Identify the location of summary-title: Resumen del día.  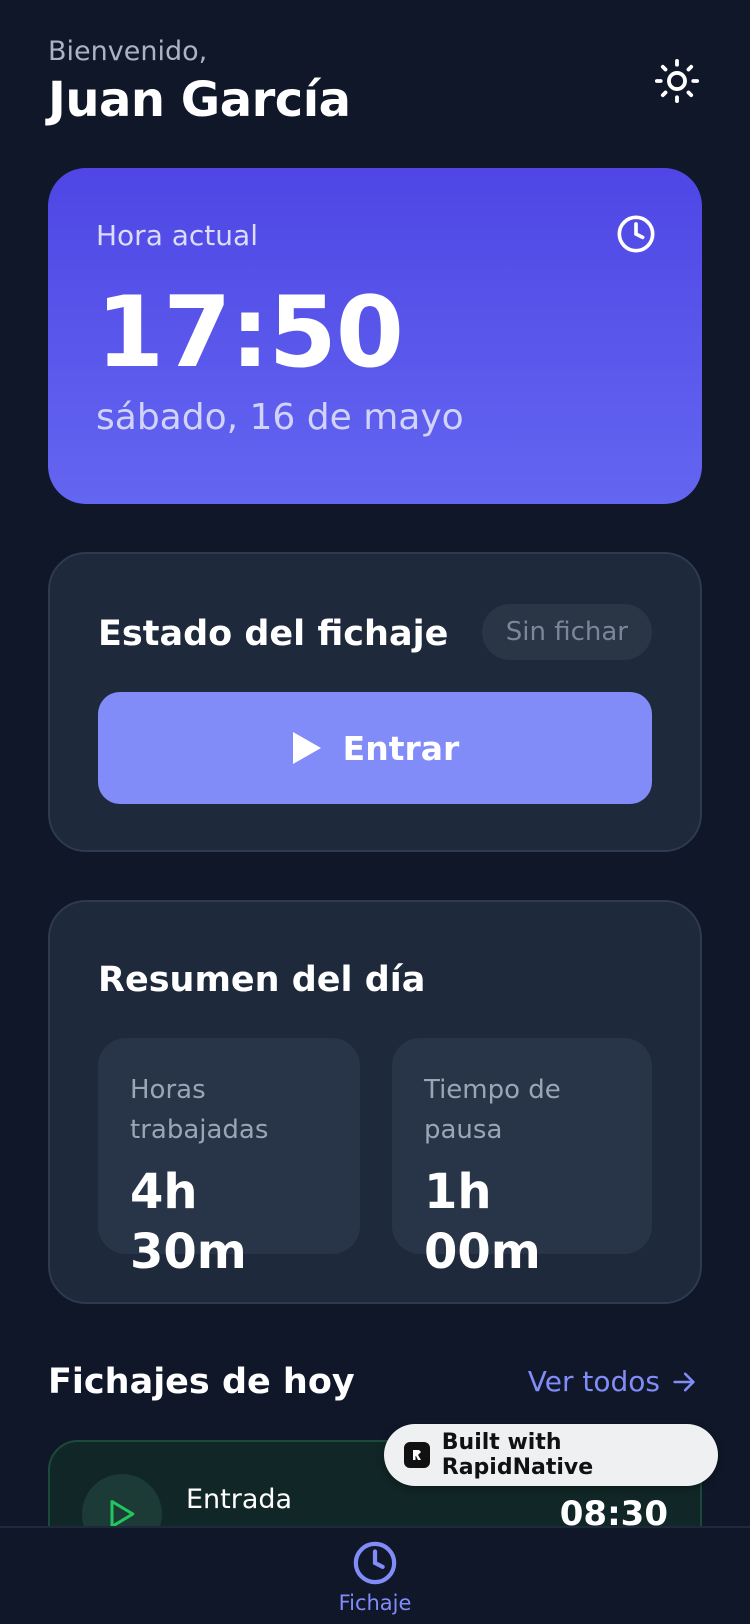
(262, 980).